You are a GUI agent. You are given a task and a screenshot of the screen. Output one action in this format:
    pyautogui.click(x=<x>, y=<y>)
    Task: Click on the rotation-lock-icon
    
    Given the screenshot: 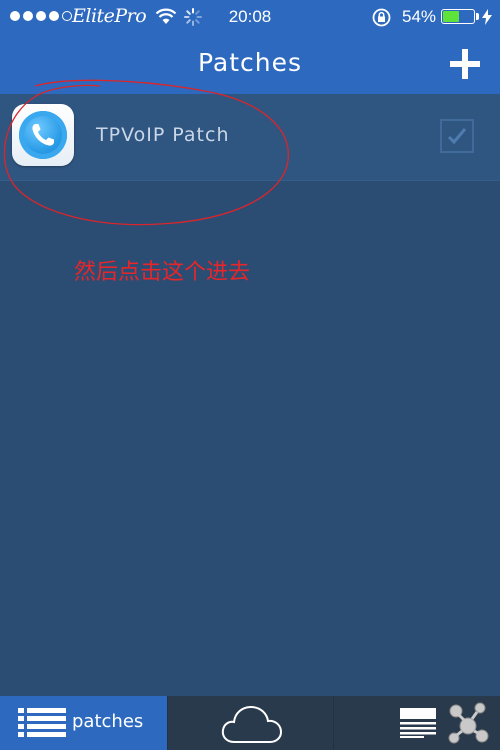 What is the action you would take?
    pyautogui.click(x=381, y=17)
    